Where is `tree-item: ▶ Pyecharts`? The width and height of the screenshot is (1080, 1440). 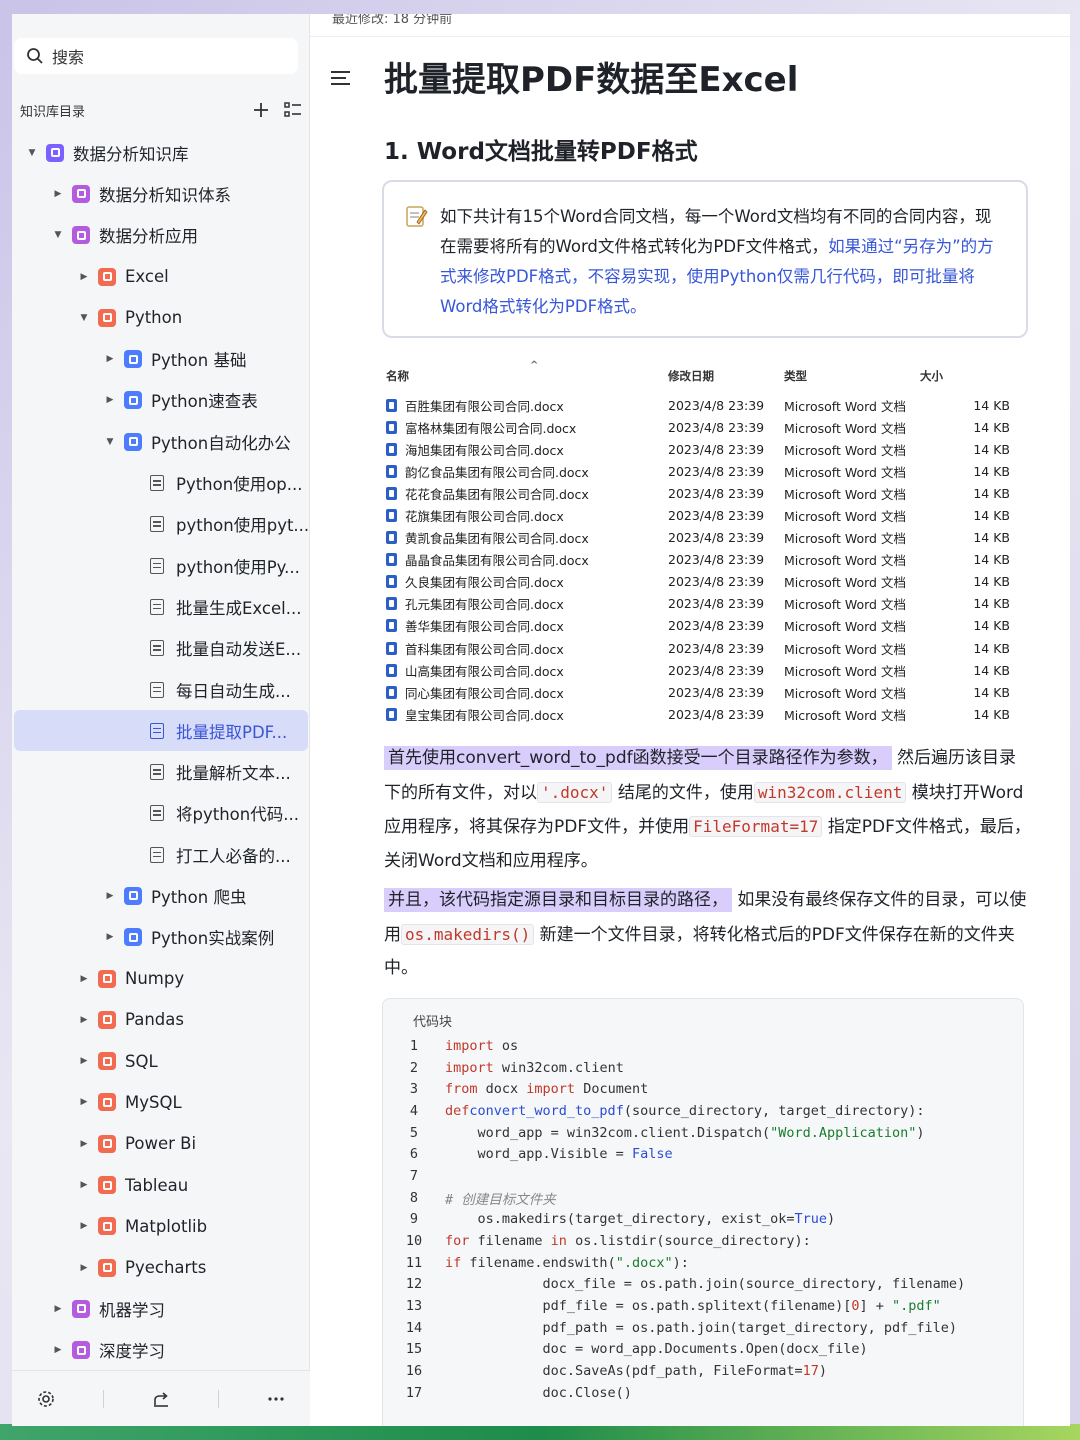 tree-item: ▶ Pyecharts is located at coordinates (161, 1267).